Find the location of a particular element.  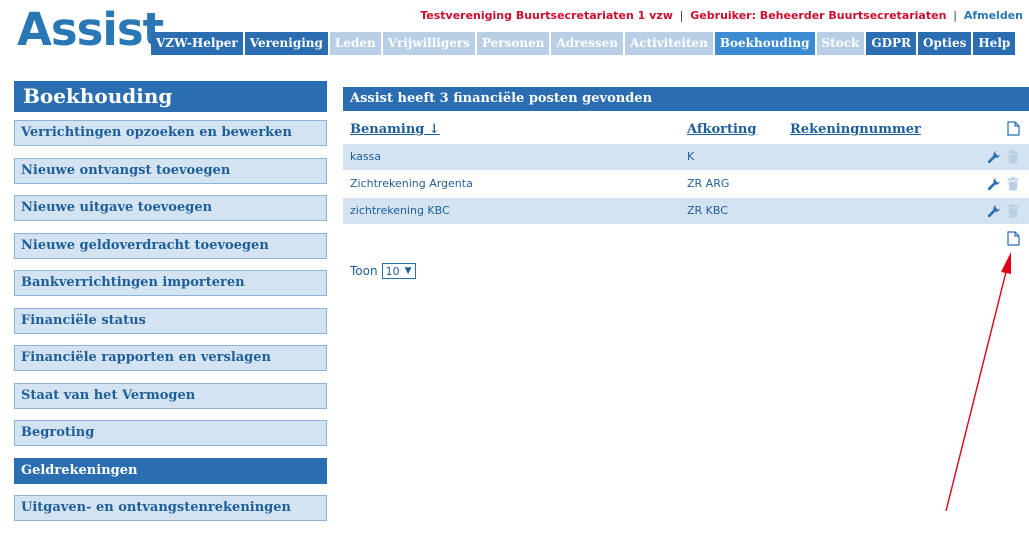

cell-afkorting: K is located at coordinates (691, 156).